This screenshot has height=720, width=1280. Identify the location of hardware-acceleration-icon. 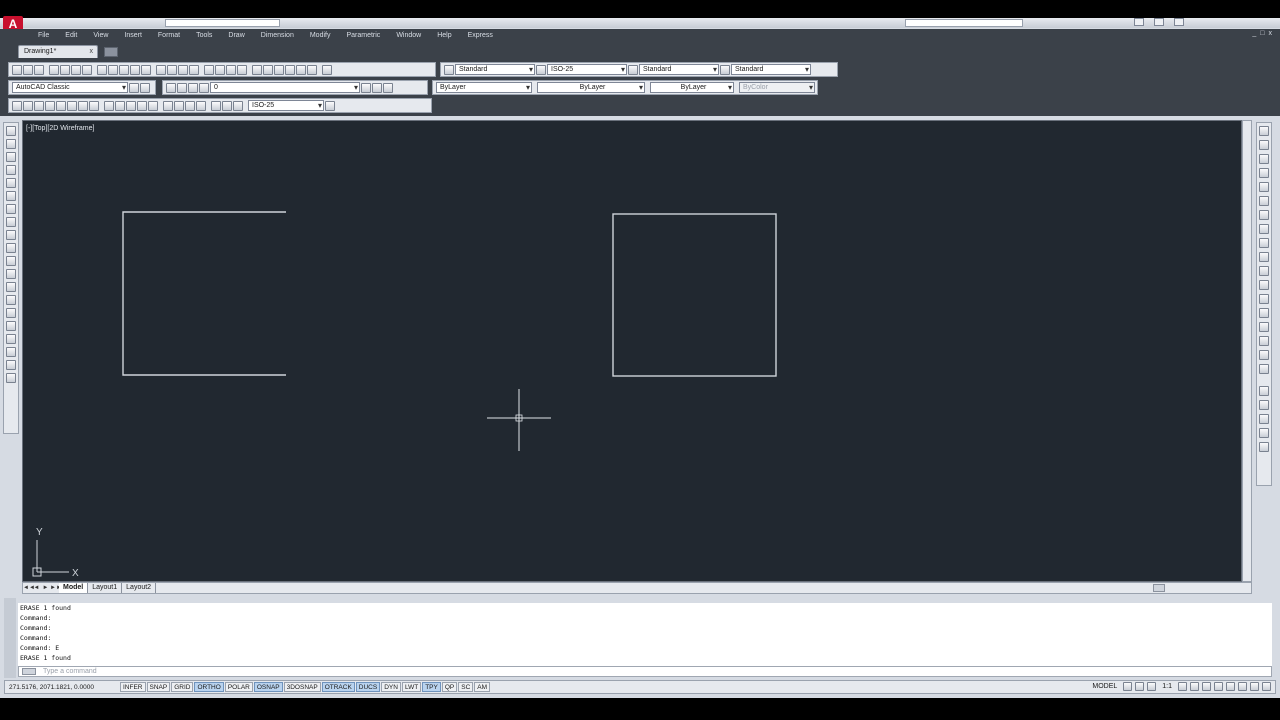
(1230, 686).